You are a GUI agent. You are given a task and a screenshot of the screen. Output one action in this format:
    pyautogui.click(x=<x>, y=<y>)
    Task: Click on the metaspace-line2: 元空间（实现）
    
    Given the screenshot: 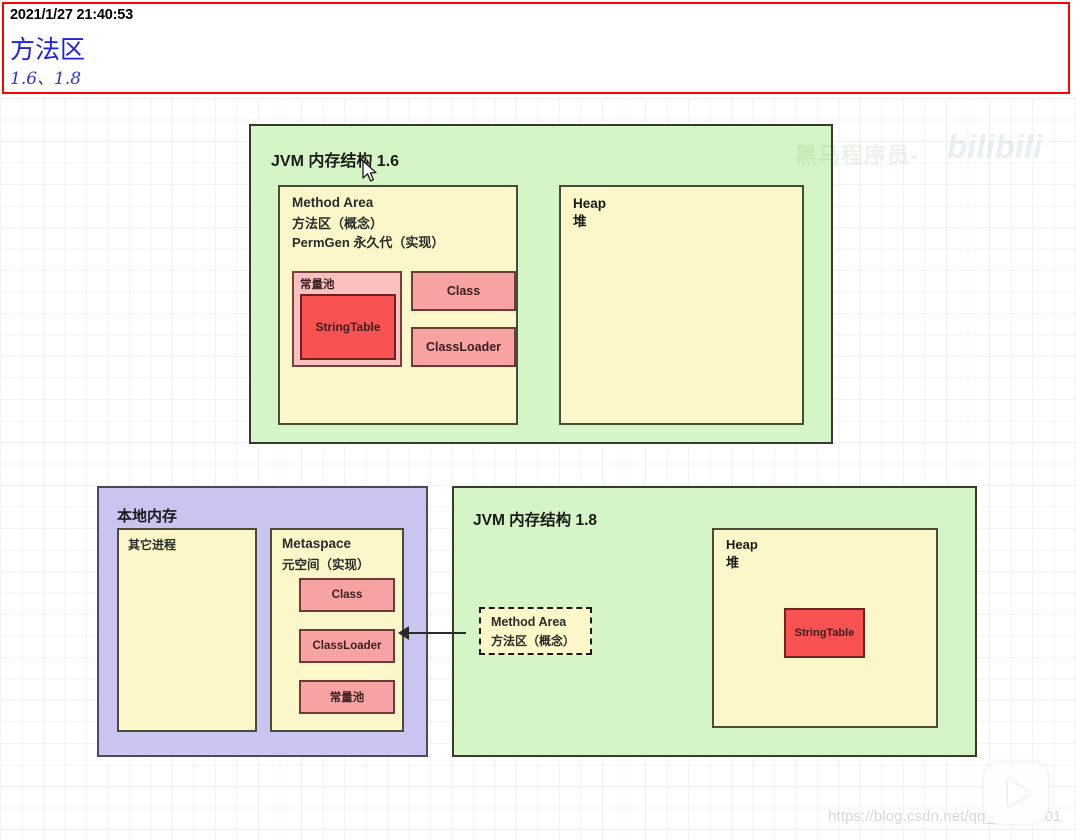 What is the action you would take?
    pyautogui.click(x=326, y=565)
    